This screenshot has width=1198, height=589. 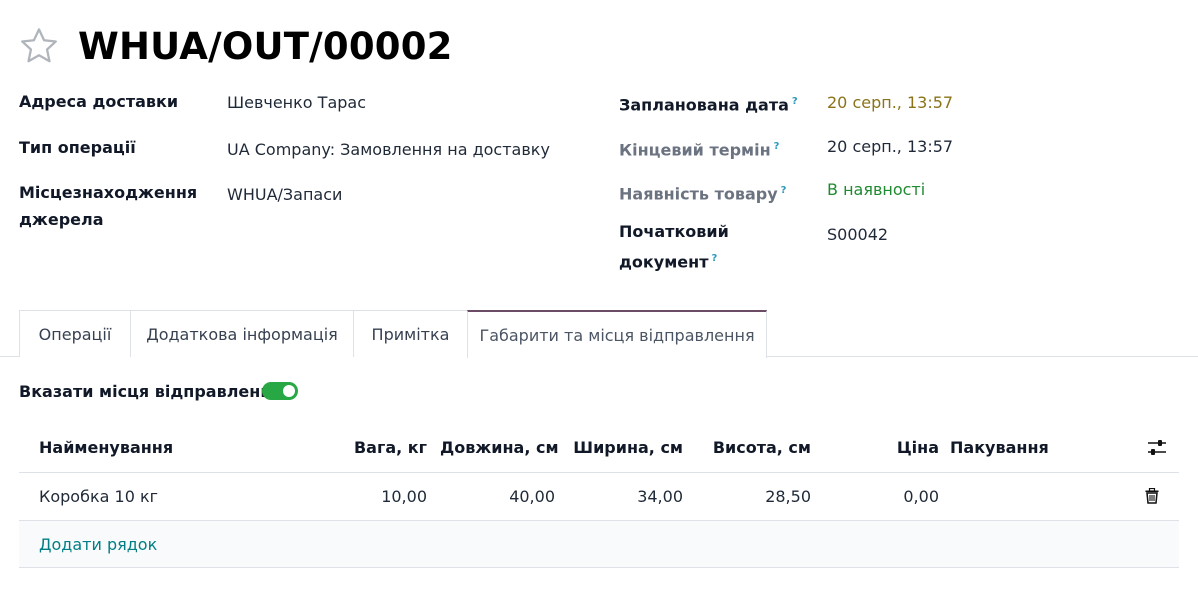 I want to click on scheduled-date-value: 20 серп., 13:57, so click(x=890, y=102).